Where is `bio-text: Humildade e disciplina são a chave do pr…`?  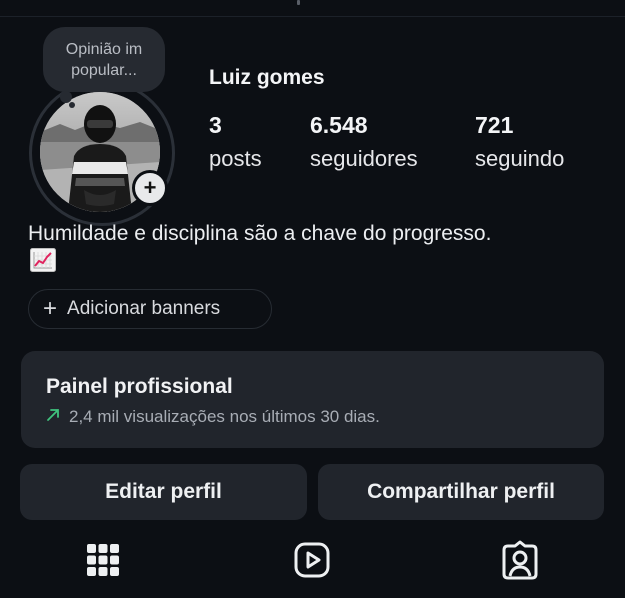 bio-text: Humildade e disciplina são a chave do pr… is located at coordinates (260, 233).